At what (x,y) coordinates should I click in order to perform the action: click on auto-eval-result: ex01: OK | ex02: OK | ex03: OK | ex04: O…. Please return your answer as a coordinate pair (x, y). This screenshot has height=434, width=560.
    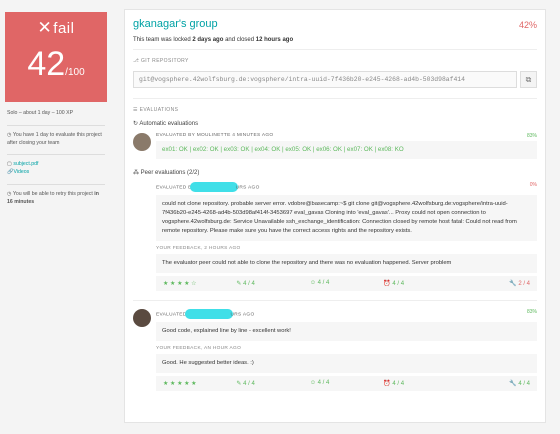
    Looking at the image, I should click on (346, 150).